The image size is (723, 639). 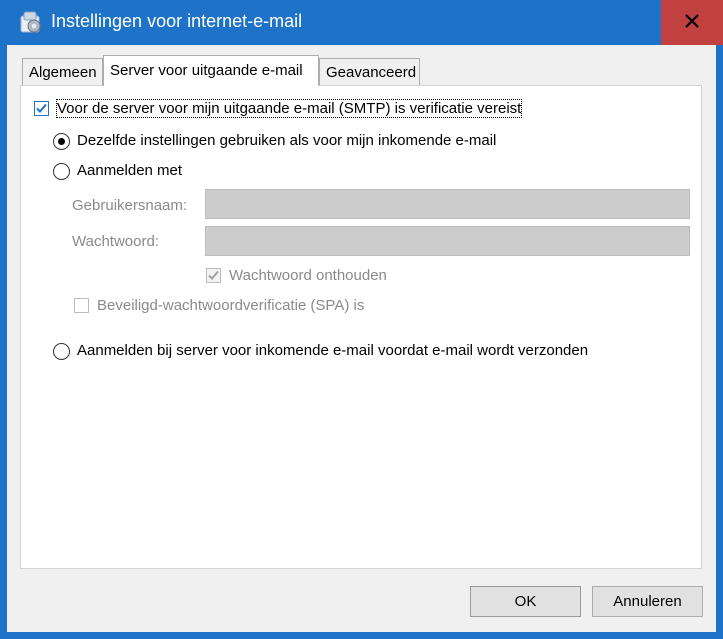 I want to click on window-frame-left, so click(x=3, y=342).